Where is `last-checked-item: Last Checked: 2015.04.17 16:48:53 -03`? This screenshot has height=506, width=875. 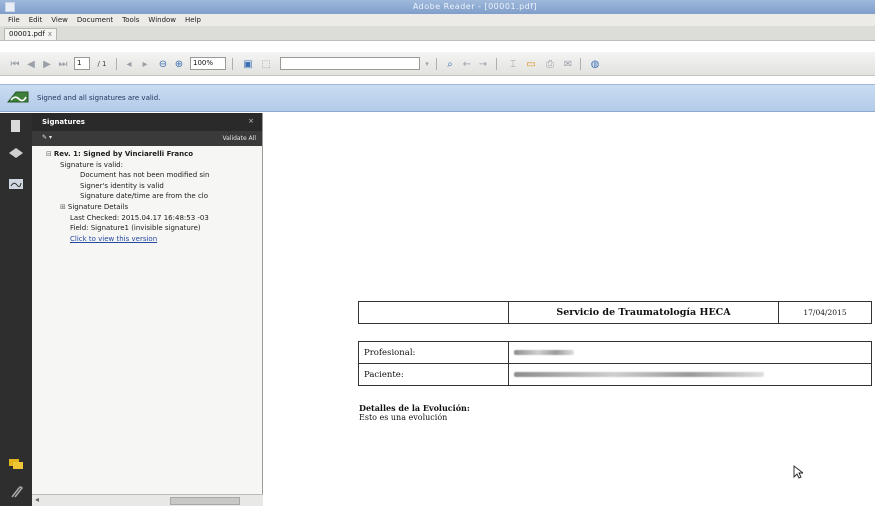
last-checked-item: Last Checked: 2015.04.17 16:48:53 -03 is located at coordinates (139, 217).